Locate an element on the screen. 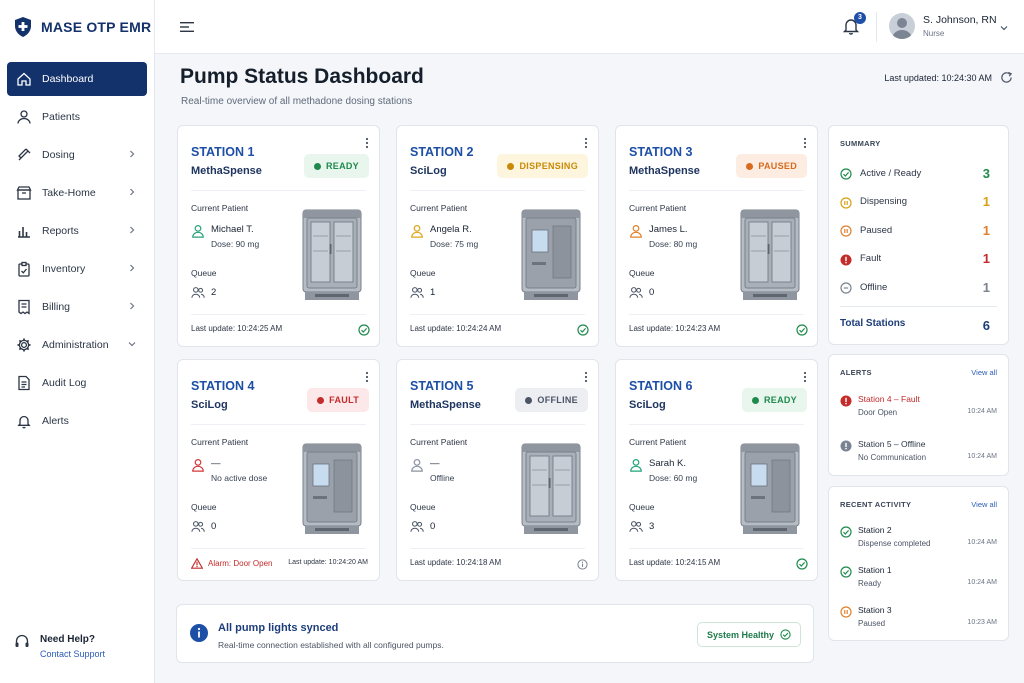 The height and width of the screenshot is (683, 1024). queue-count: 2 is located at coordinates (214, 292).